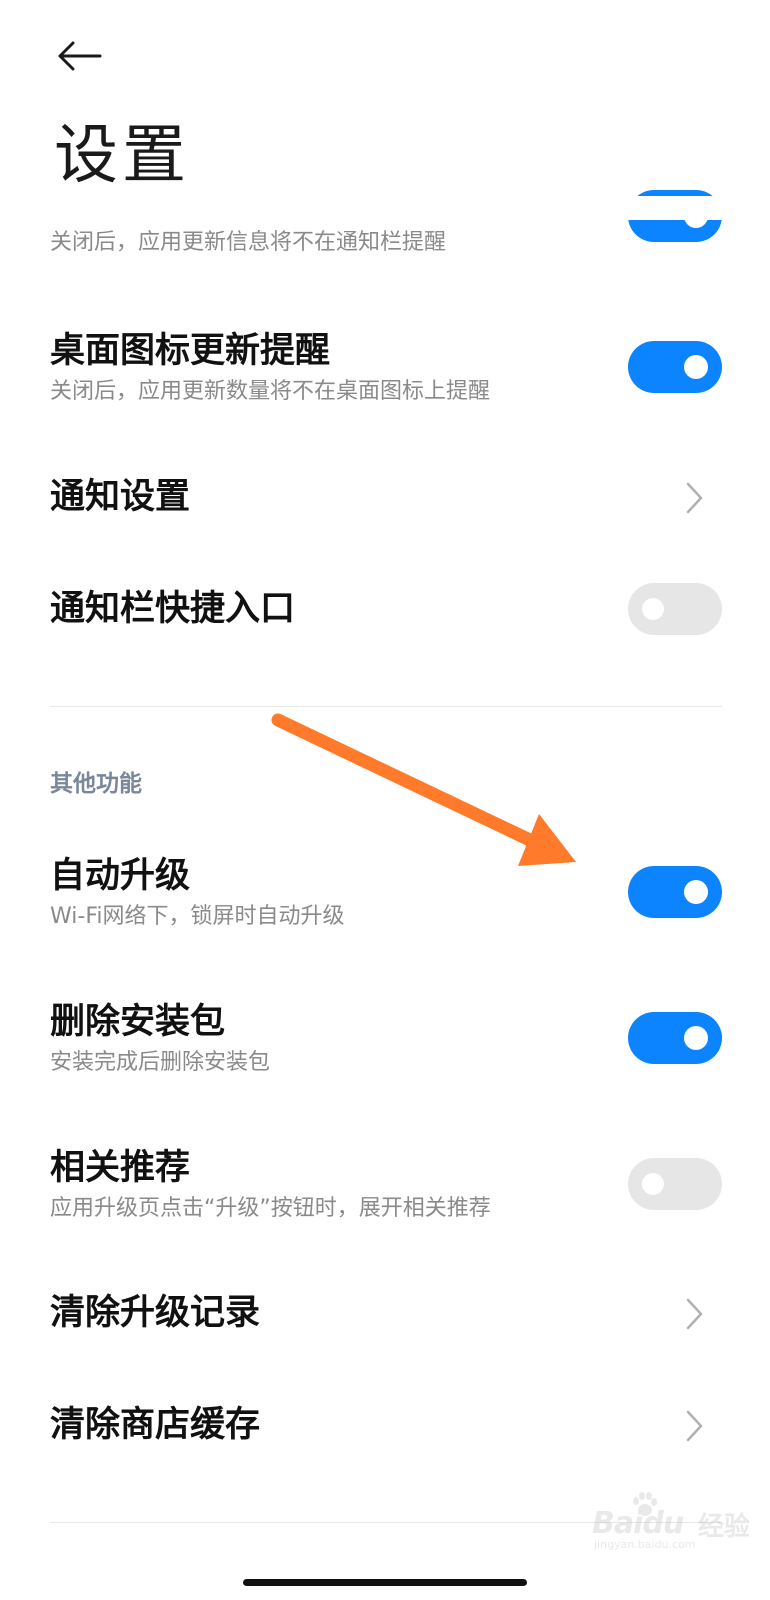 This screenshot has width=770, height=1600. What do you see at coordinates (386, 1186) in the screenshot?
I see `setting-row-recommendations: 相关推荐 应用升级页点击“升级”按钮时，展开相关推荐` at bounding box center [386, 1186].